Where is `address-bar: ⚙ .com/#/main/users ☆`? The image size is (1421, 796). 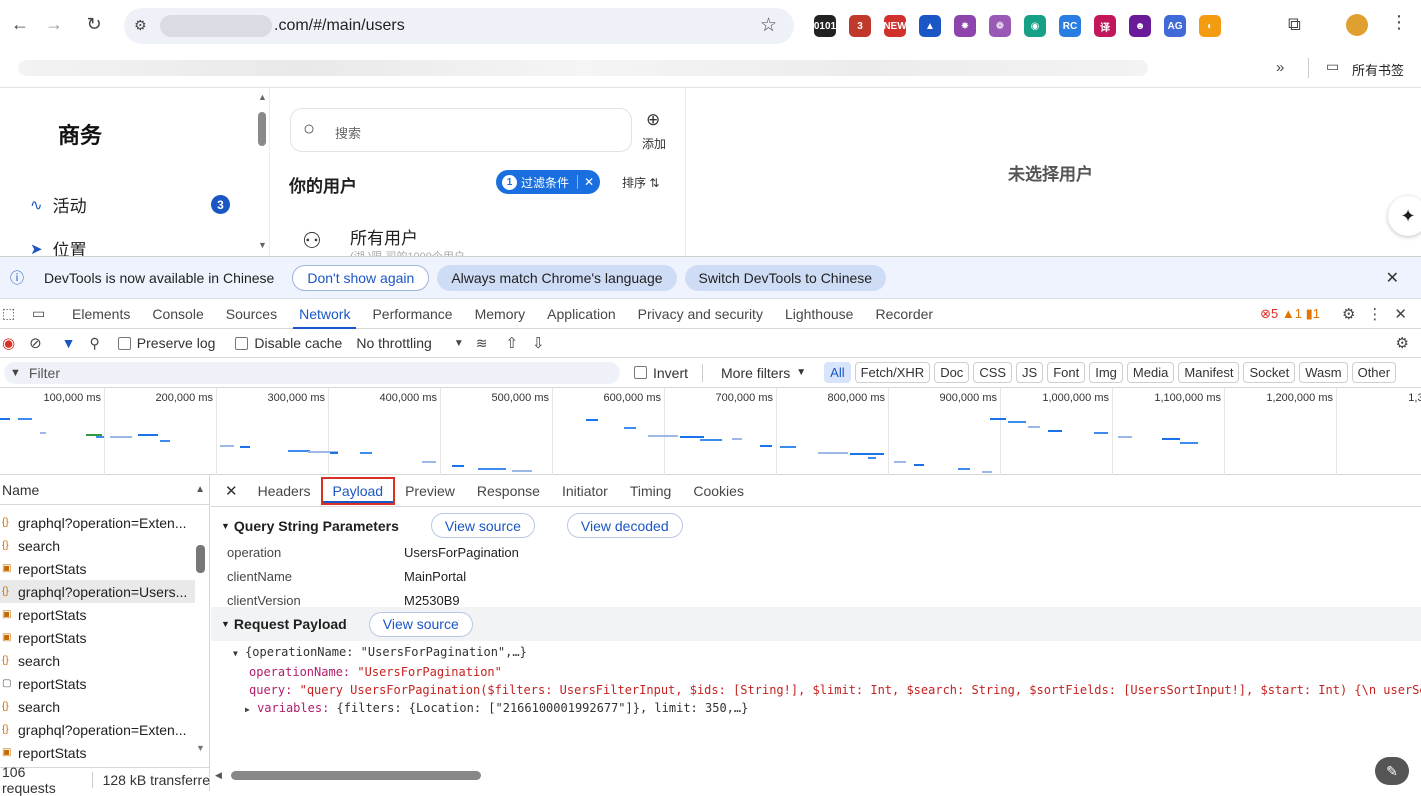
address-bar: ⚙ .com/#/main/users ☆ is located at coordinates (459, 26).